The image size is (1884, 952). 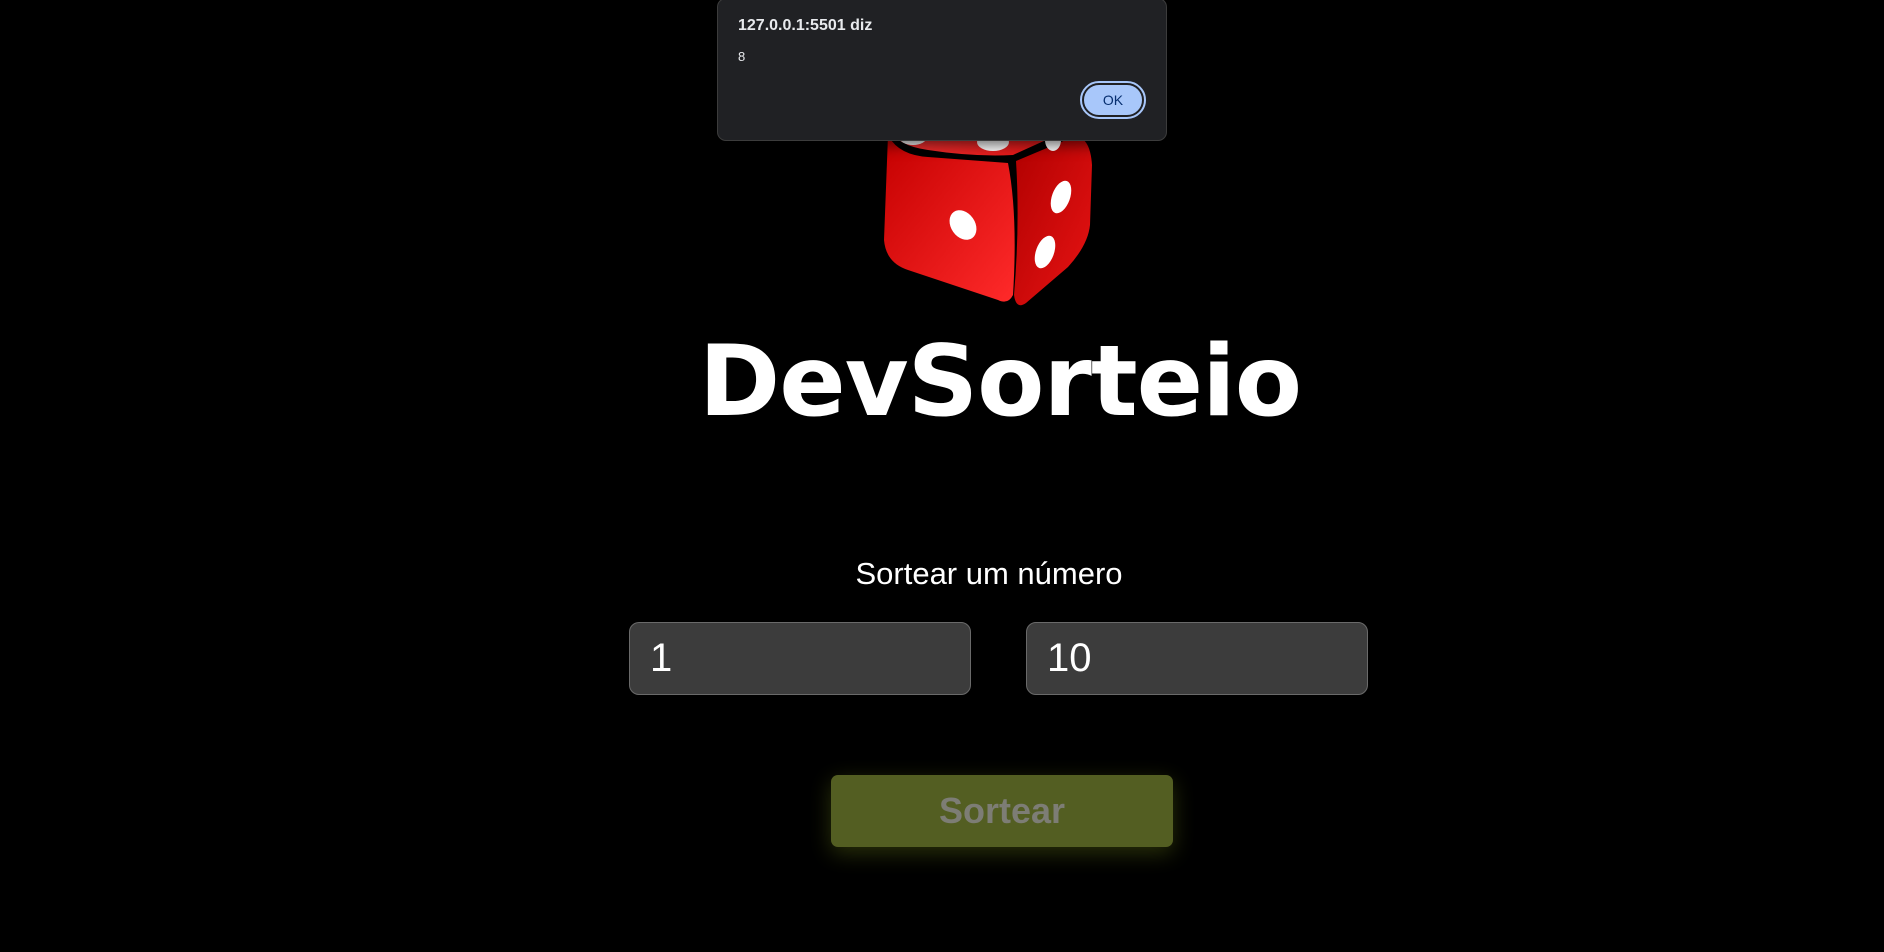 What do you see at coordinates (942, 70) in the screenshot?
I see `alert-dialog: 127.0.0.1:5501 diz 8 OK` at bounding box center [942, 70].